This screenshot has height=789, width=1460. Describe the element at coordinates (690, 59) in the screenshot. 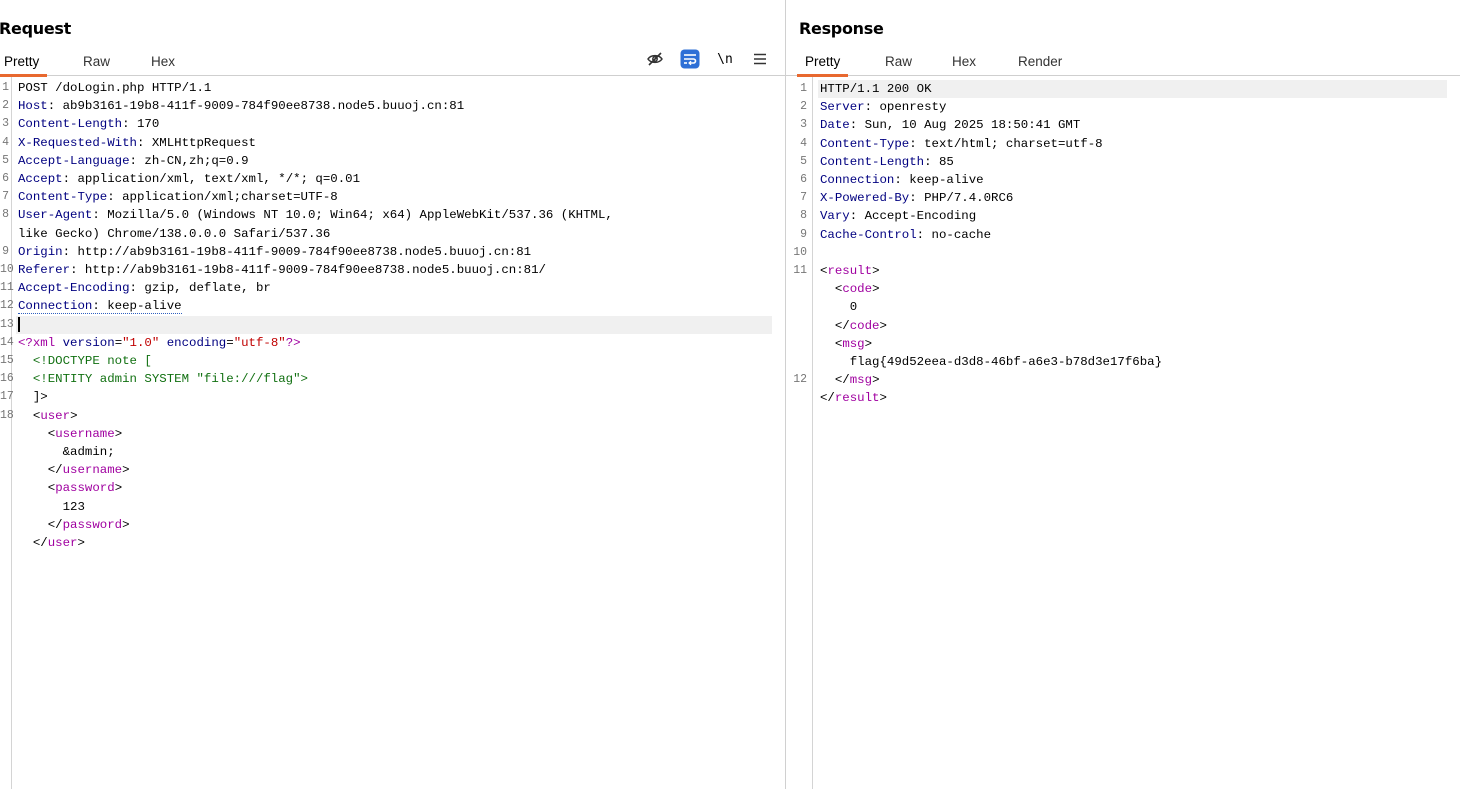

I see `wrap-lines-icon` at that location.